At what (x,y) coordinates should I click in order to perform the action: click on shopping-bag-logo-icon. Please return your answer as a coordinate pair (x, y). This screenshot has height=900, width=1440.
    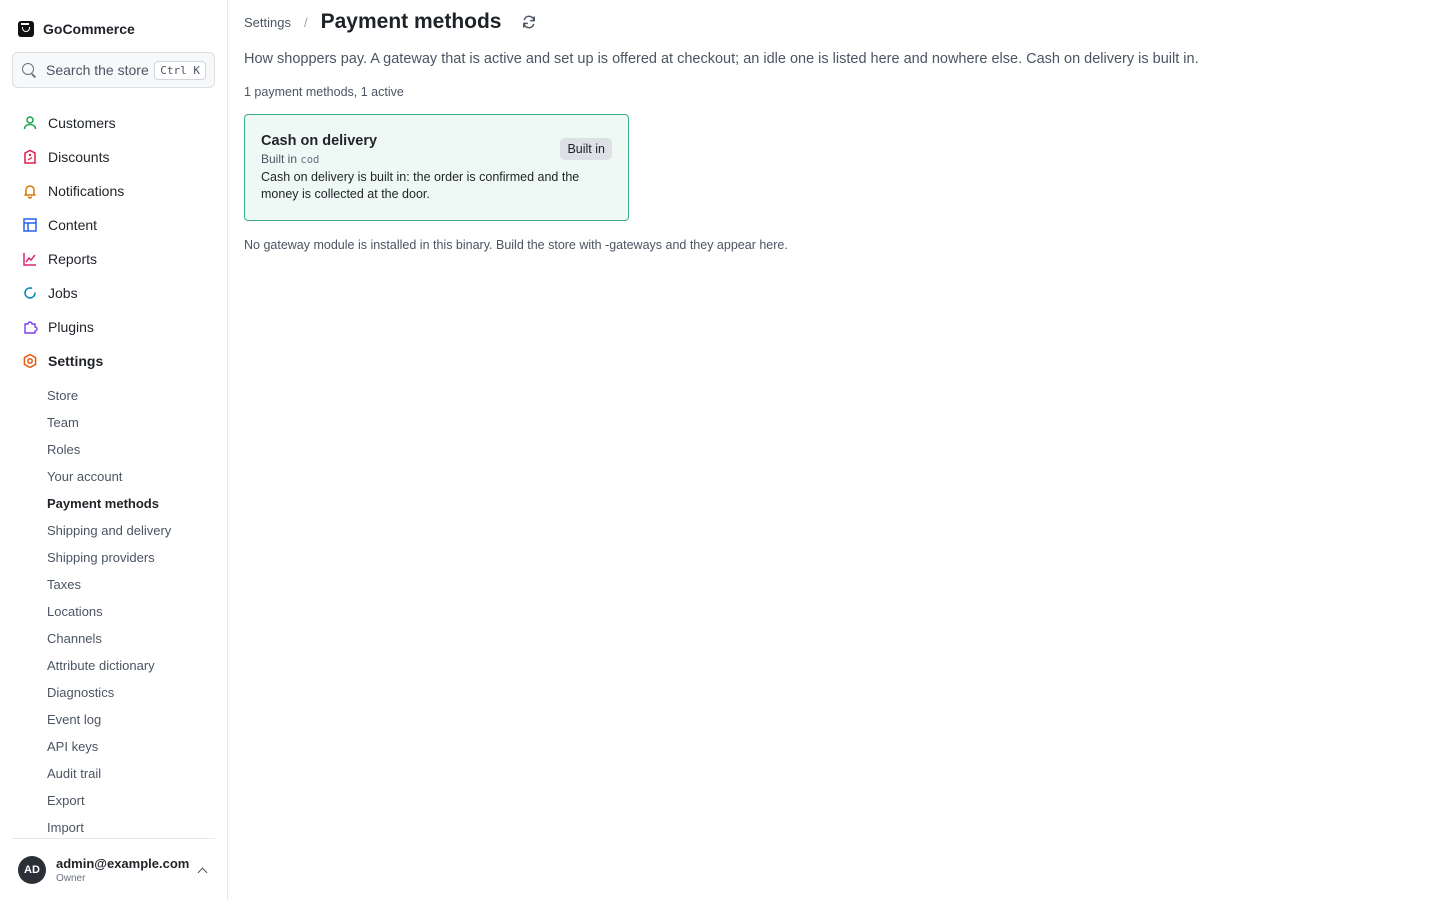
    Looking at the image, I should click on (26, 29).